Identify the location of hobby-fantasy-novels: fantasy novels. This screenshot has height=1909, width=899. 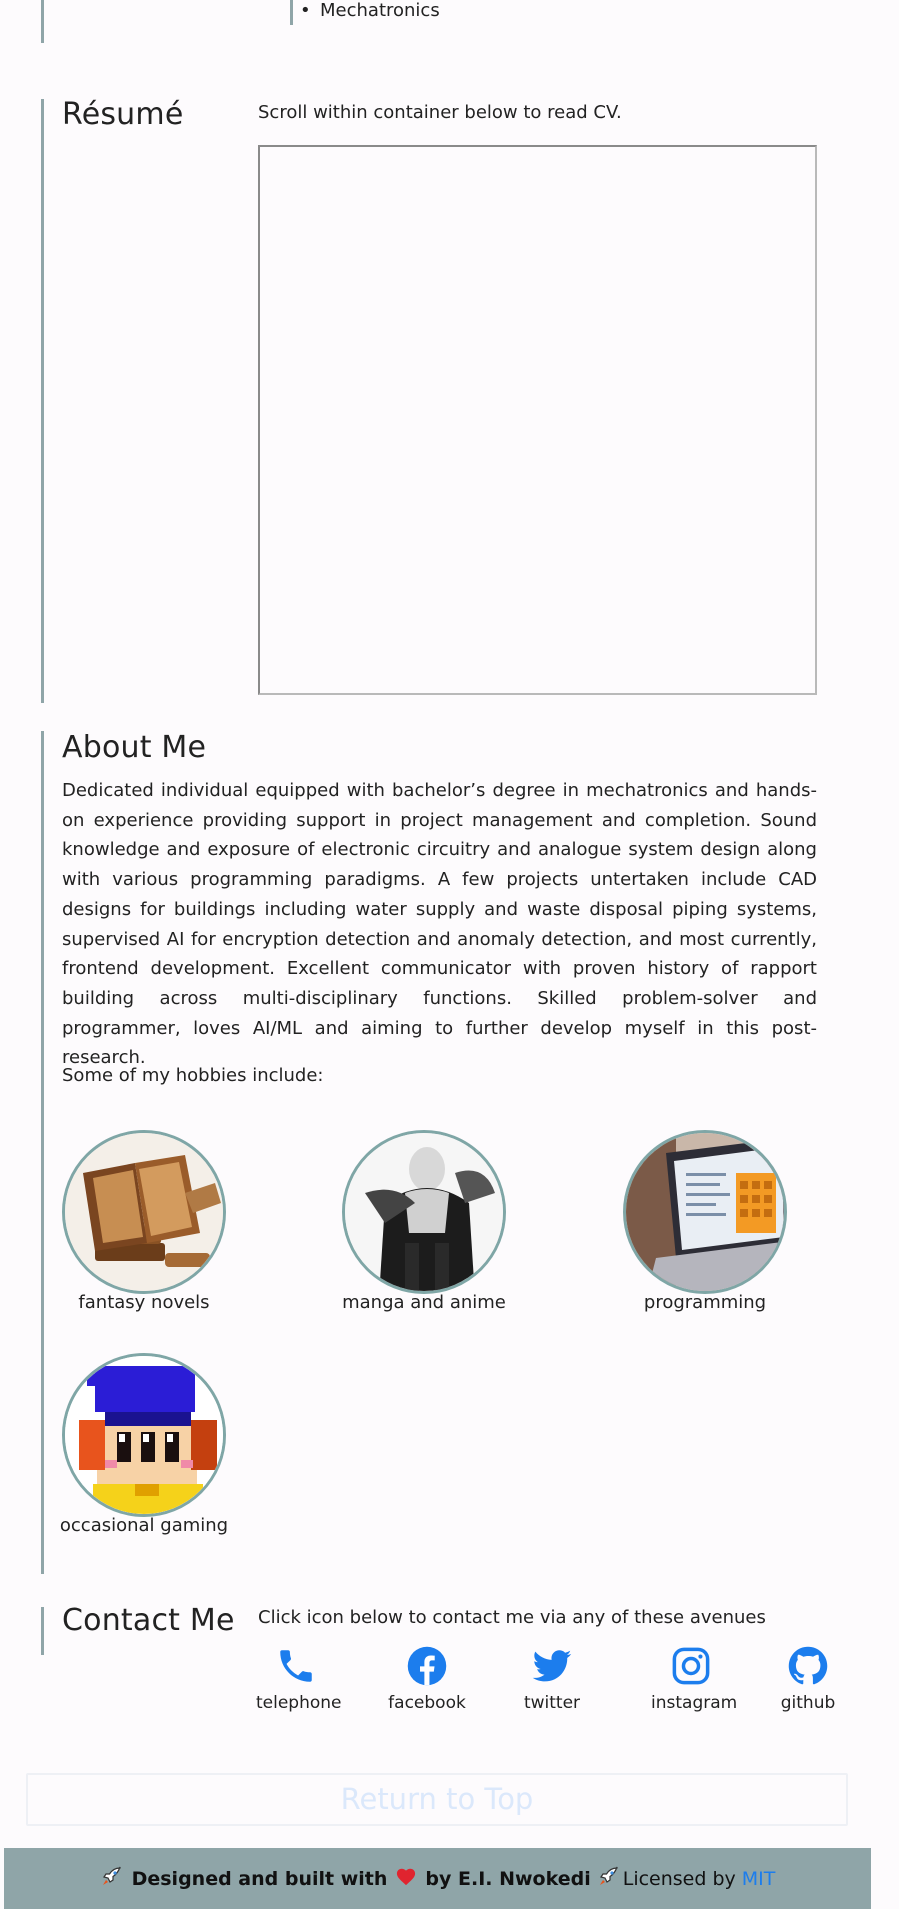
(144, 1222).